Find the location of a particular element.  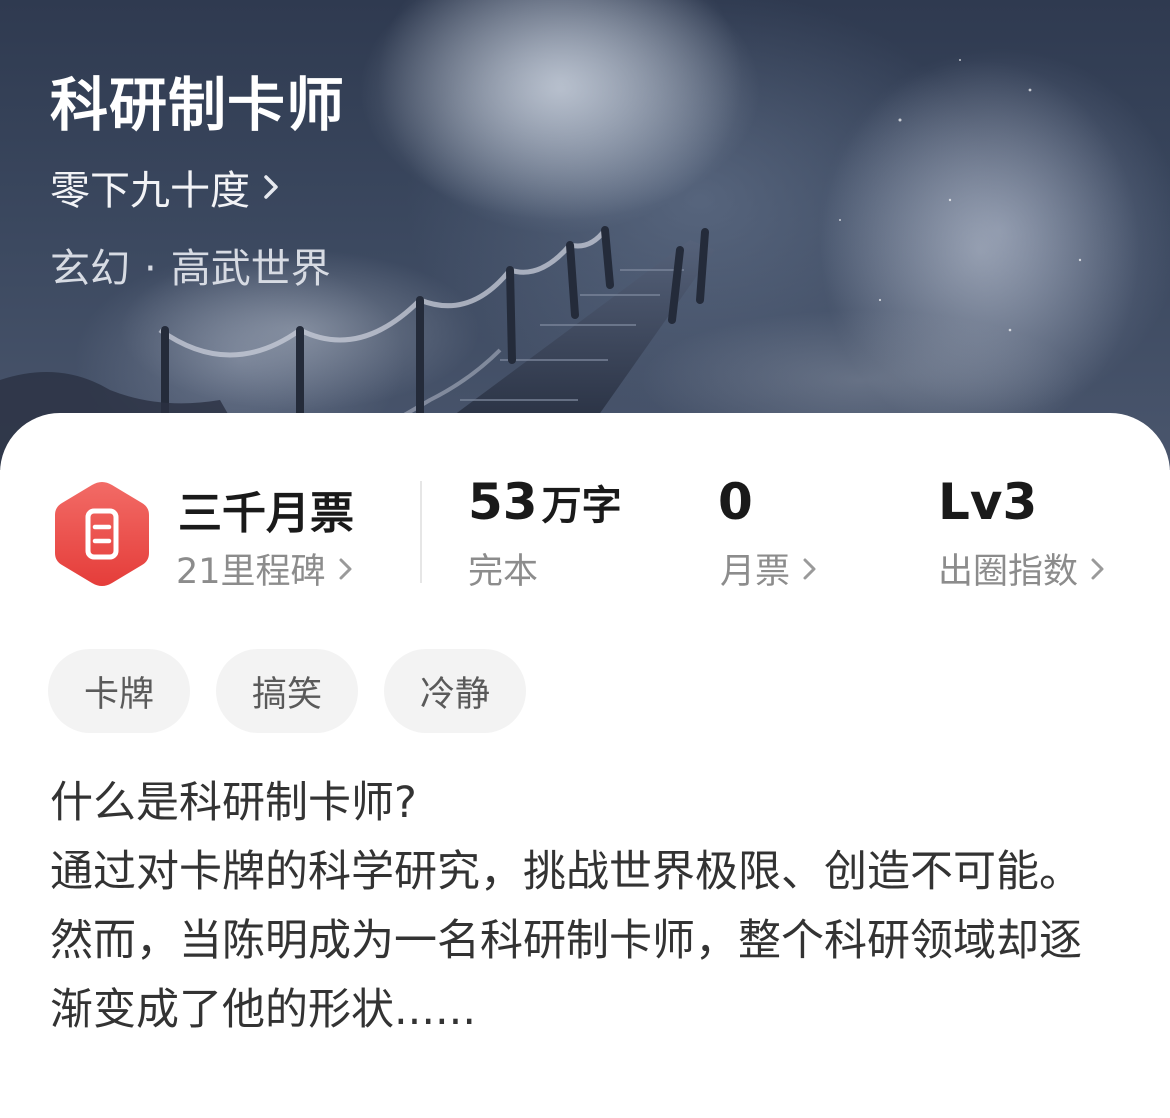

book-title: 科研制卡师 is located at coordinates (198, 105).